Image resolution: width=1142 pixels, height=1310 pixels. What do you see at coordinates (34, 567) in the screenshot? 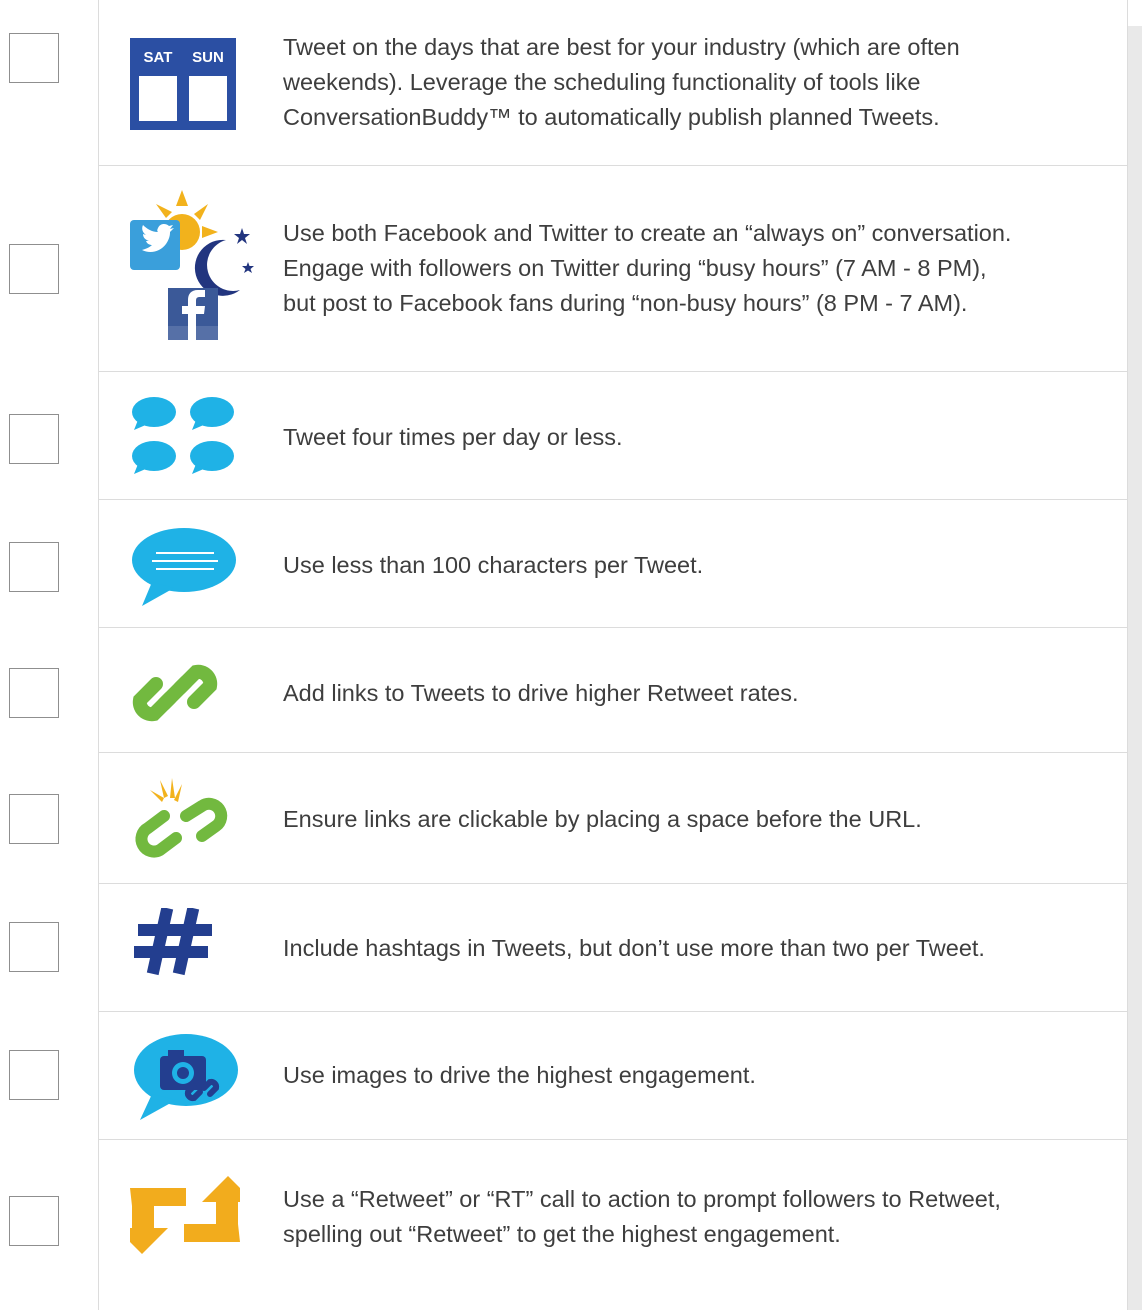
I see `checkbox-length` at bounding box center [34, 567].